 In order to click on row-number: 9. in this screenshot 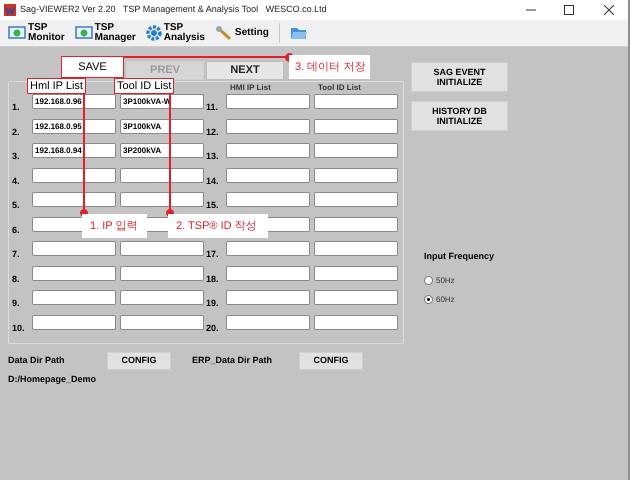, I will do `click(16, 303)`.